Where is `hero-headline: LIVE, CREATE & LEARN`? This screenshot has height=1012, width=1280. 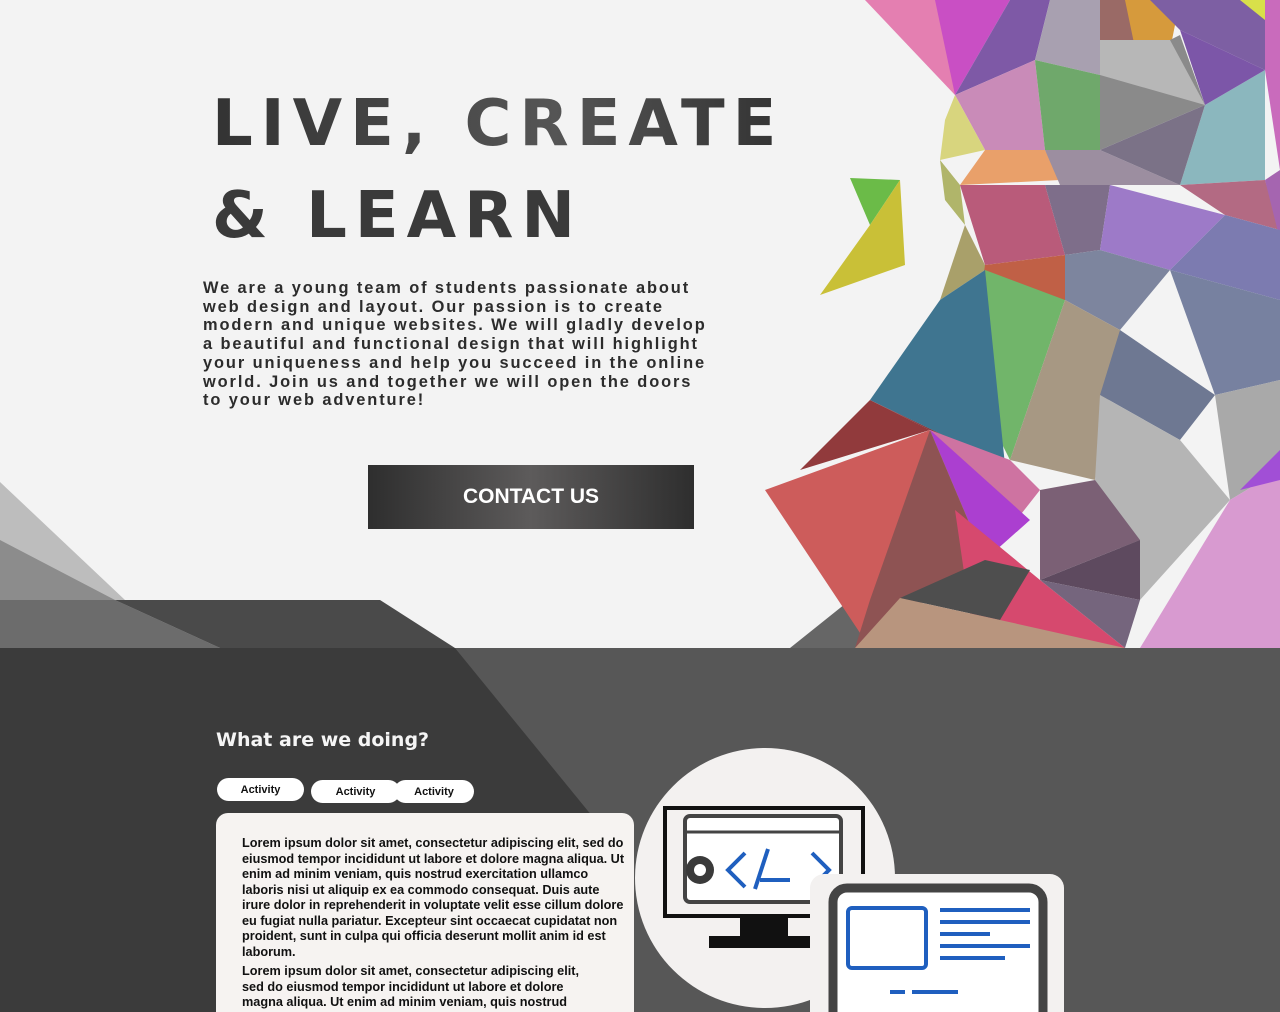
hero-headline: LIVE, CREATE & LEARN is located at coordinates (498, 170).